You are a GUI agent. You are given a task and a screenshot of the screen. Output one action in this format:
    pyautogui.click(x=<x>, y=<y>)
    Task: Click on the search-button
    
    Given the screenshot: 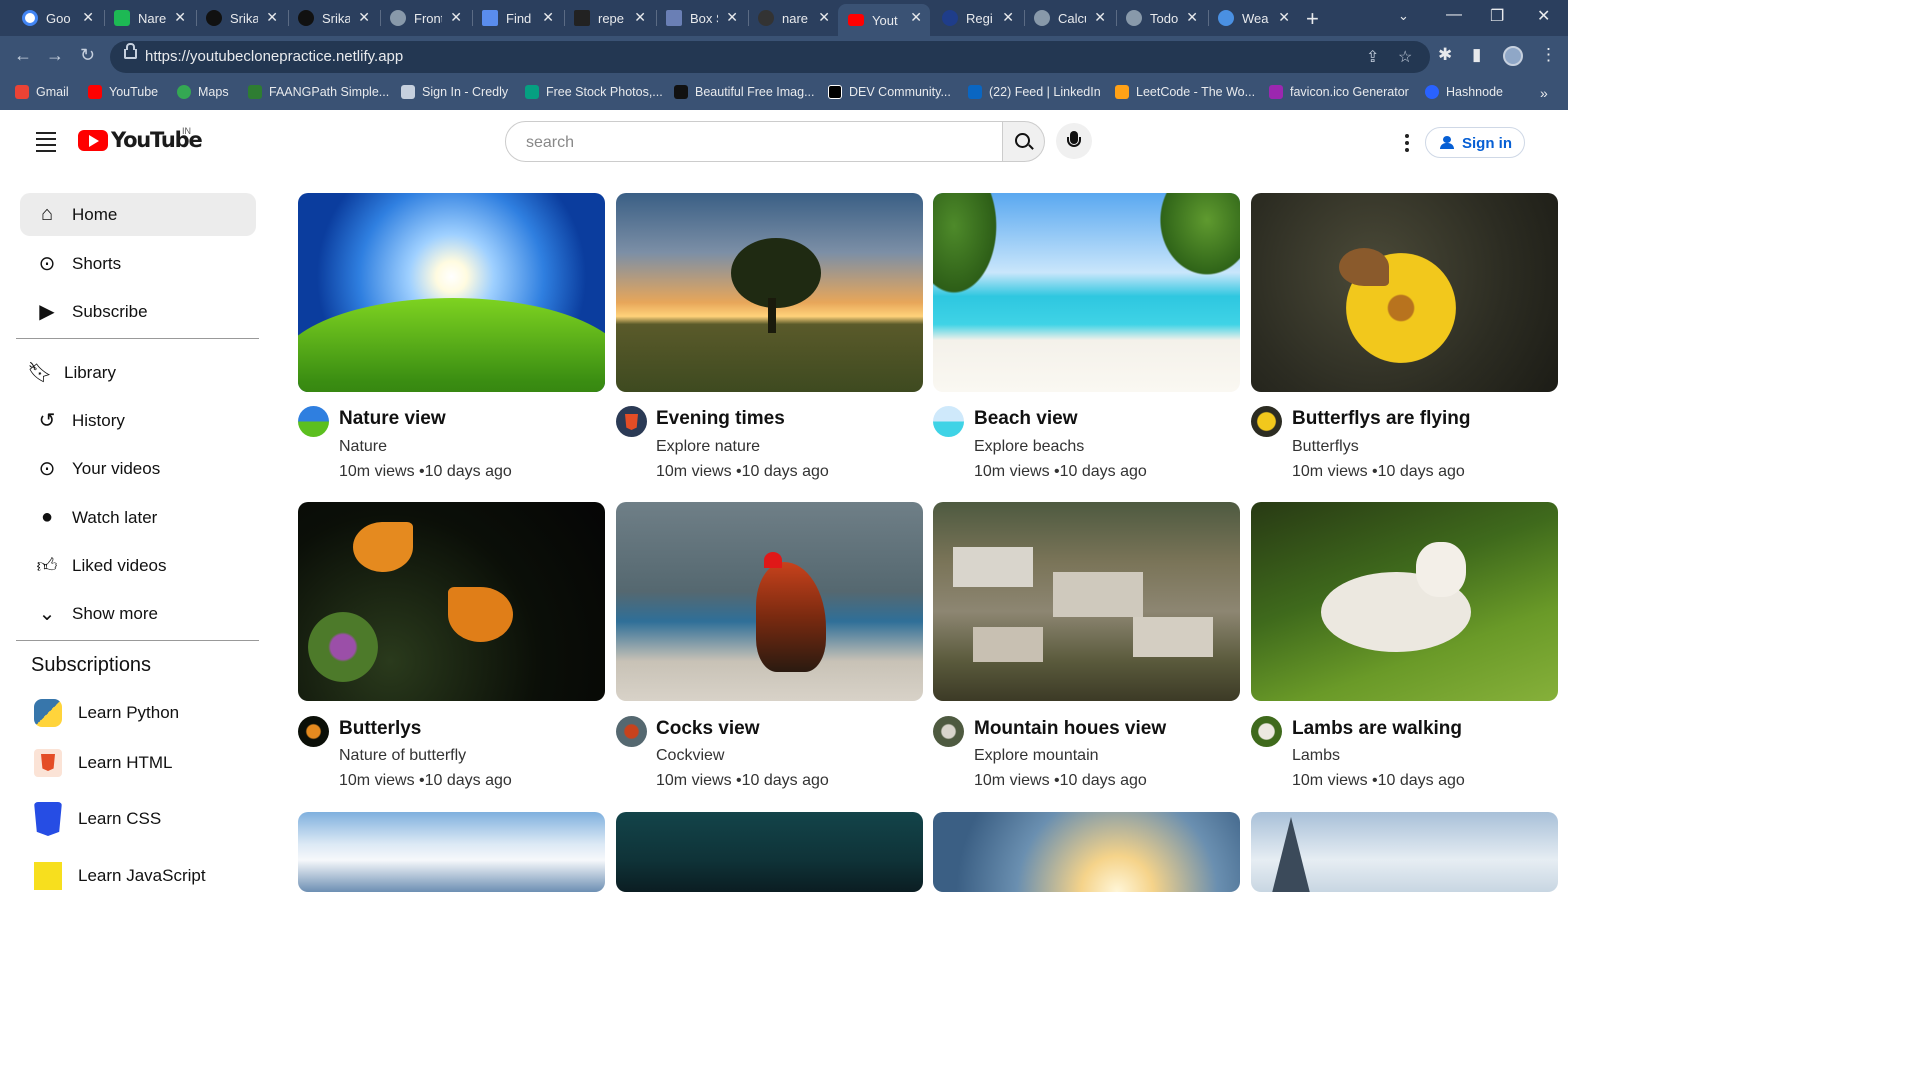 What is the action you would take?
    pyautogui.click(x=1024, y=141)
    